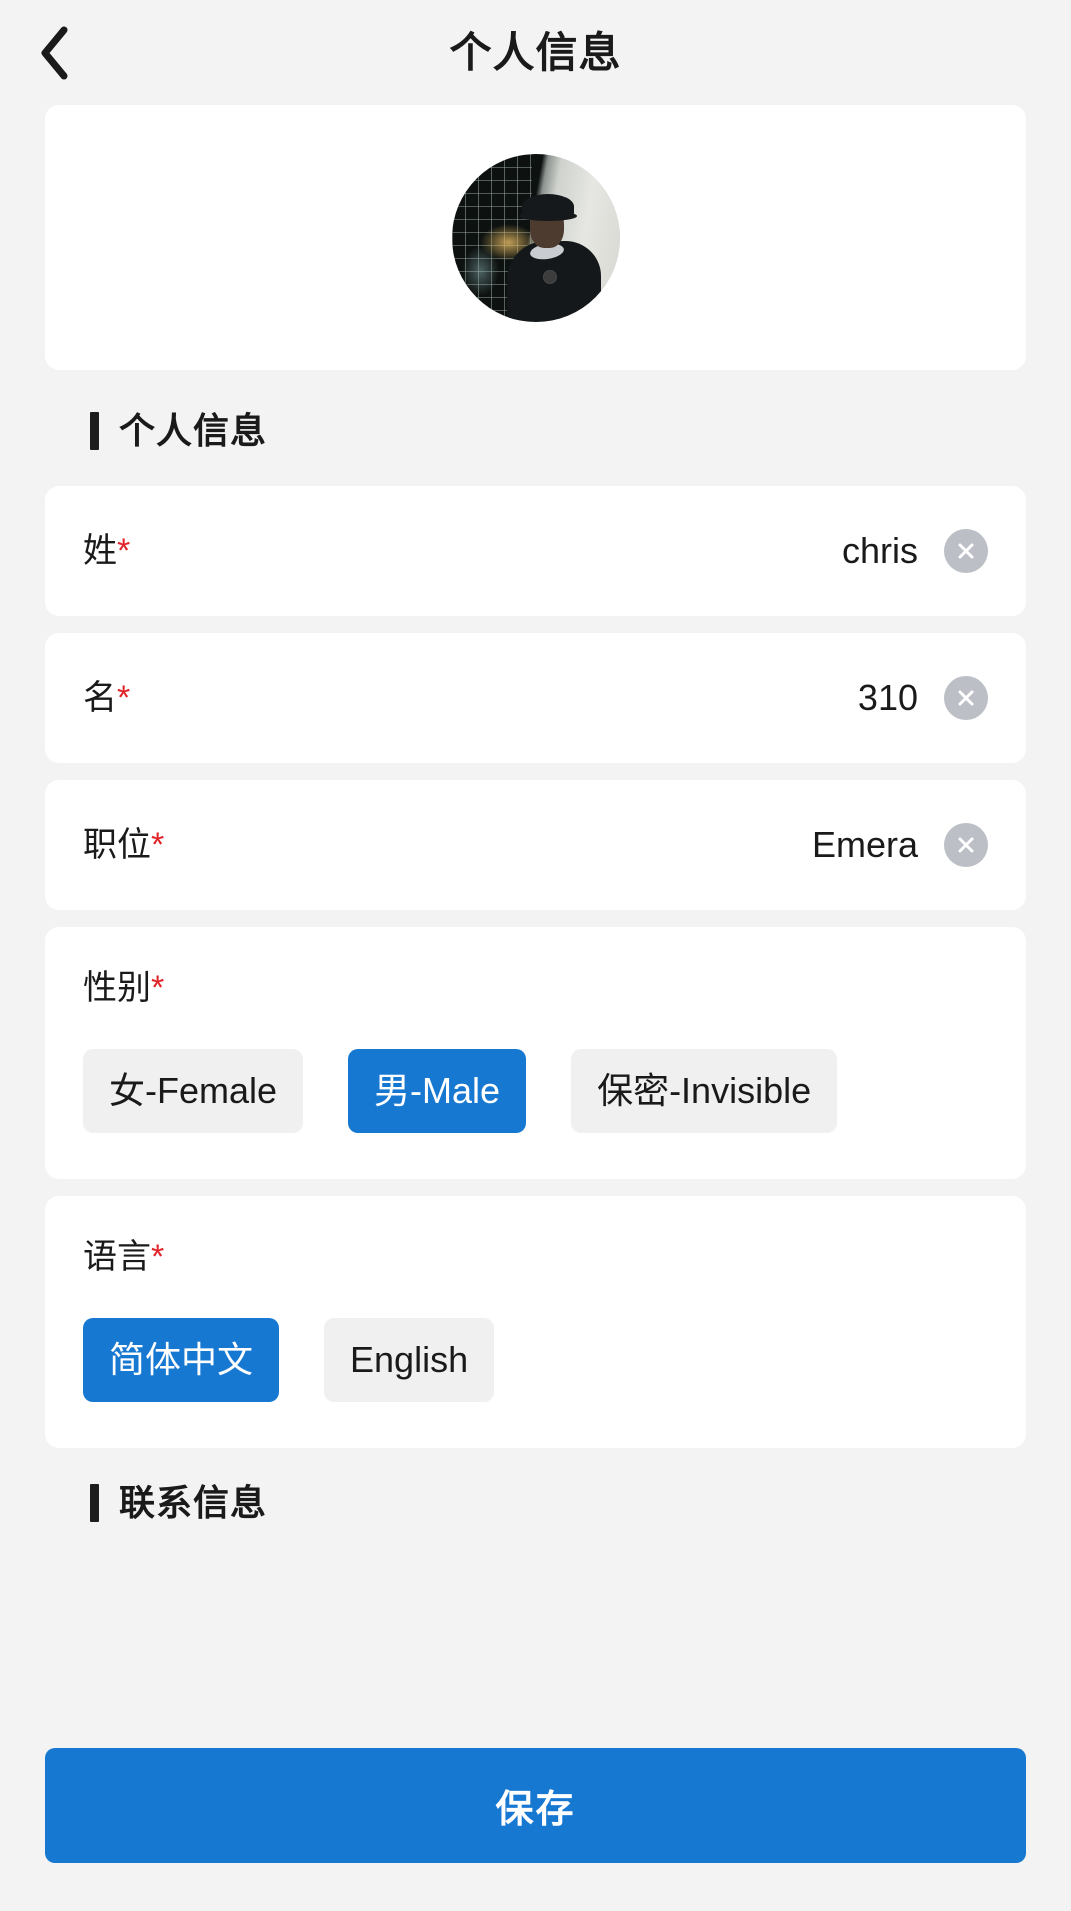 The image size is (1071, 1911). What do you see at coordinates (535, 1360) in the screenshot?
I see `language-options: 简体中文 English` at bounding box center [535, 1360].